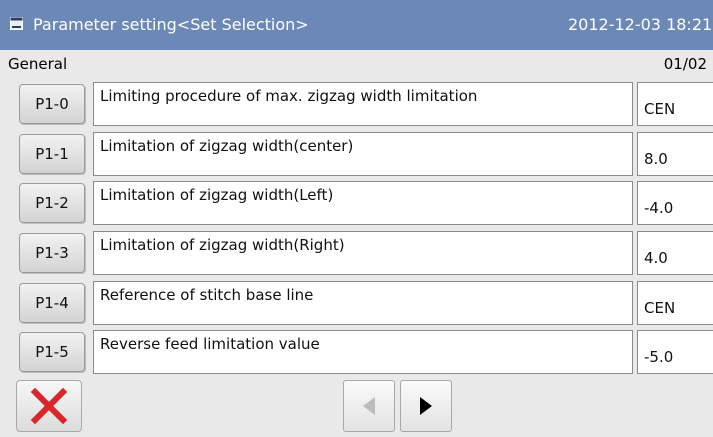  I want to click on next-page-button, so click(426, 406).